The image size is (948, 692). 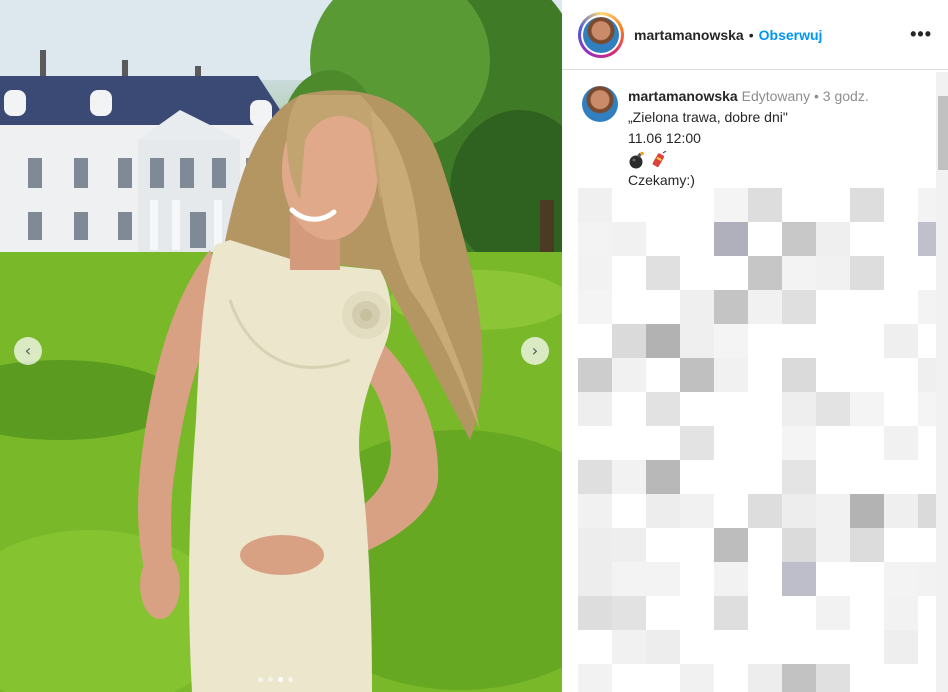 What do you see at coordinates (943, 133) in the screenshot?
I see `scrollbar-thumb` at bounding box center [943, 133].